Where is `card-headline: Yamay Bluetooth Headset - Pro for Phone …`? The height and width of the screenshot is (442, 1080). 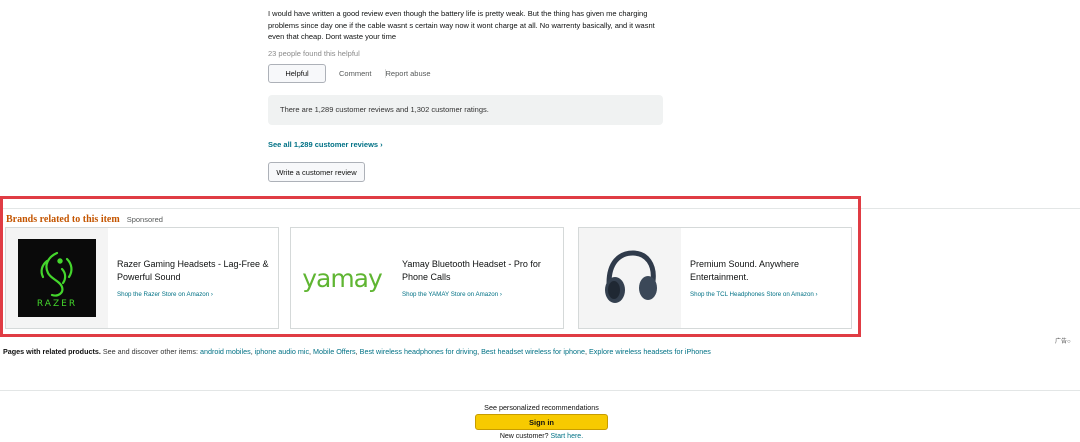
card-headline: Yamay Bluetooth Headset - Pro for Phone … is located at coordinates (471, 270).